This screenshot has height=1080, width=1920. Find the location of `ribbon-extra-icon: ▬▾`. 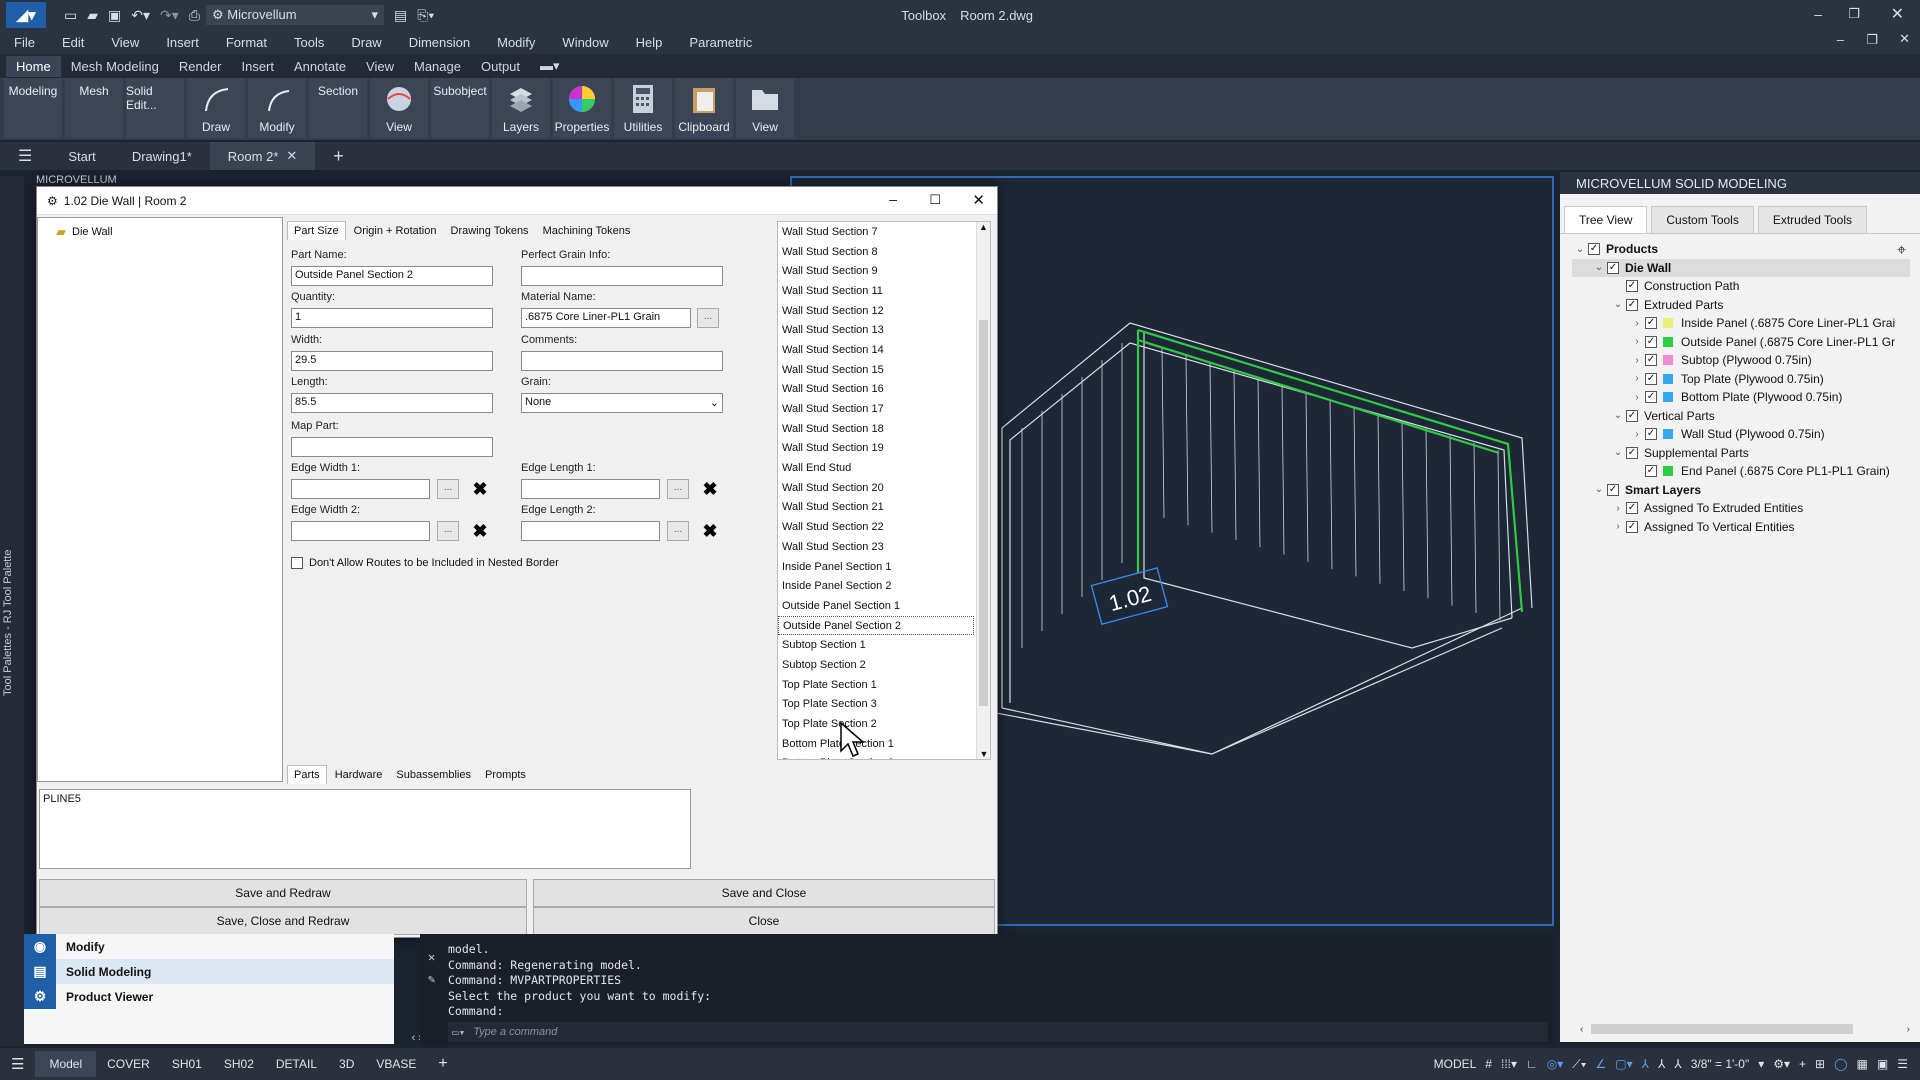

ribbon-extra-icon: ▬▾ is located at coordinates (550, 66).